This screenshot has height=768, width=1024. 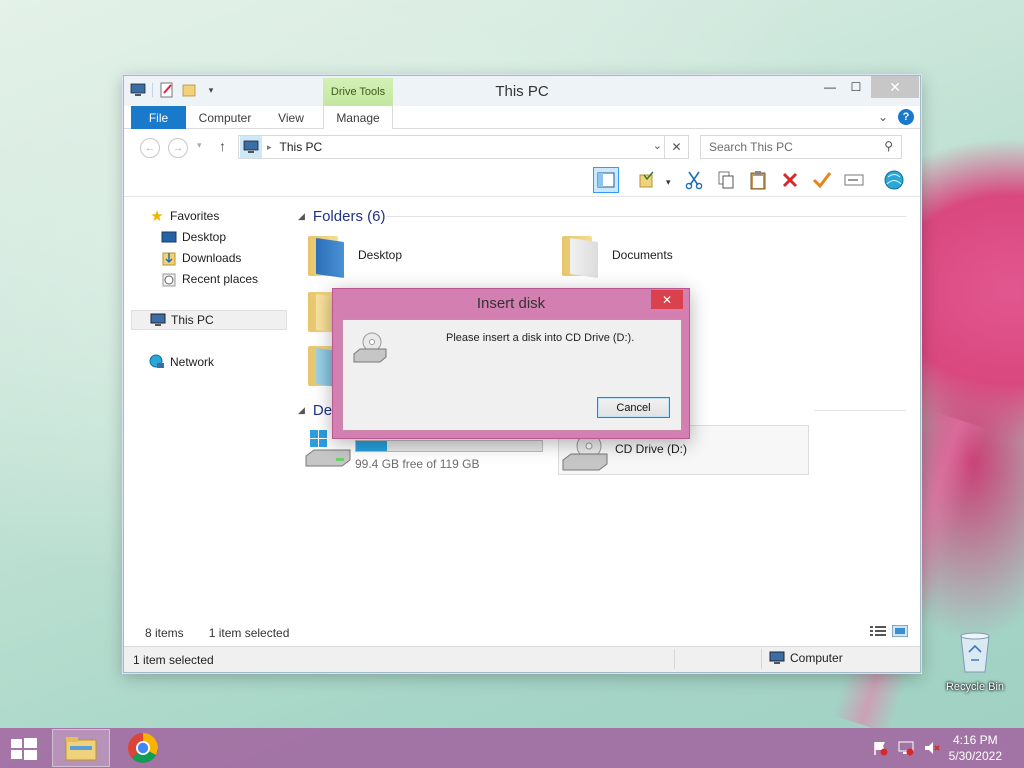 I want to click on layout-dropdown-icon: ▾, so click(x=668, y=182).